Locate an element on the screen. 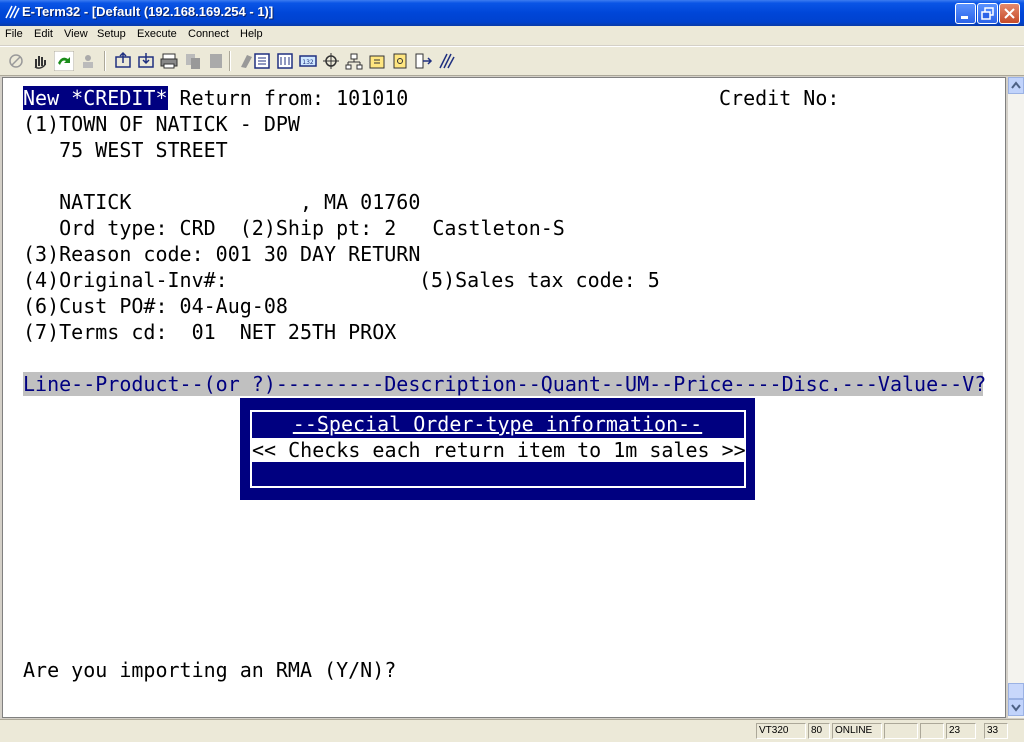 The width and height of the screenshot is (1024, 742). city-state-zip-line: NATICK , MA 01760 is located at coordinates (222, 202).